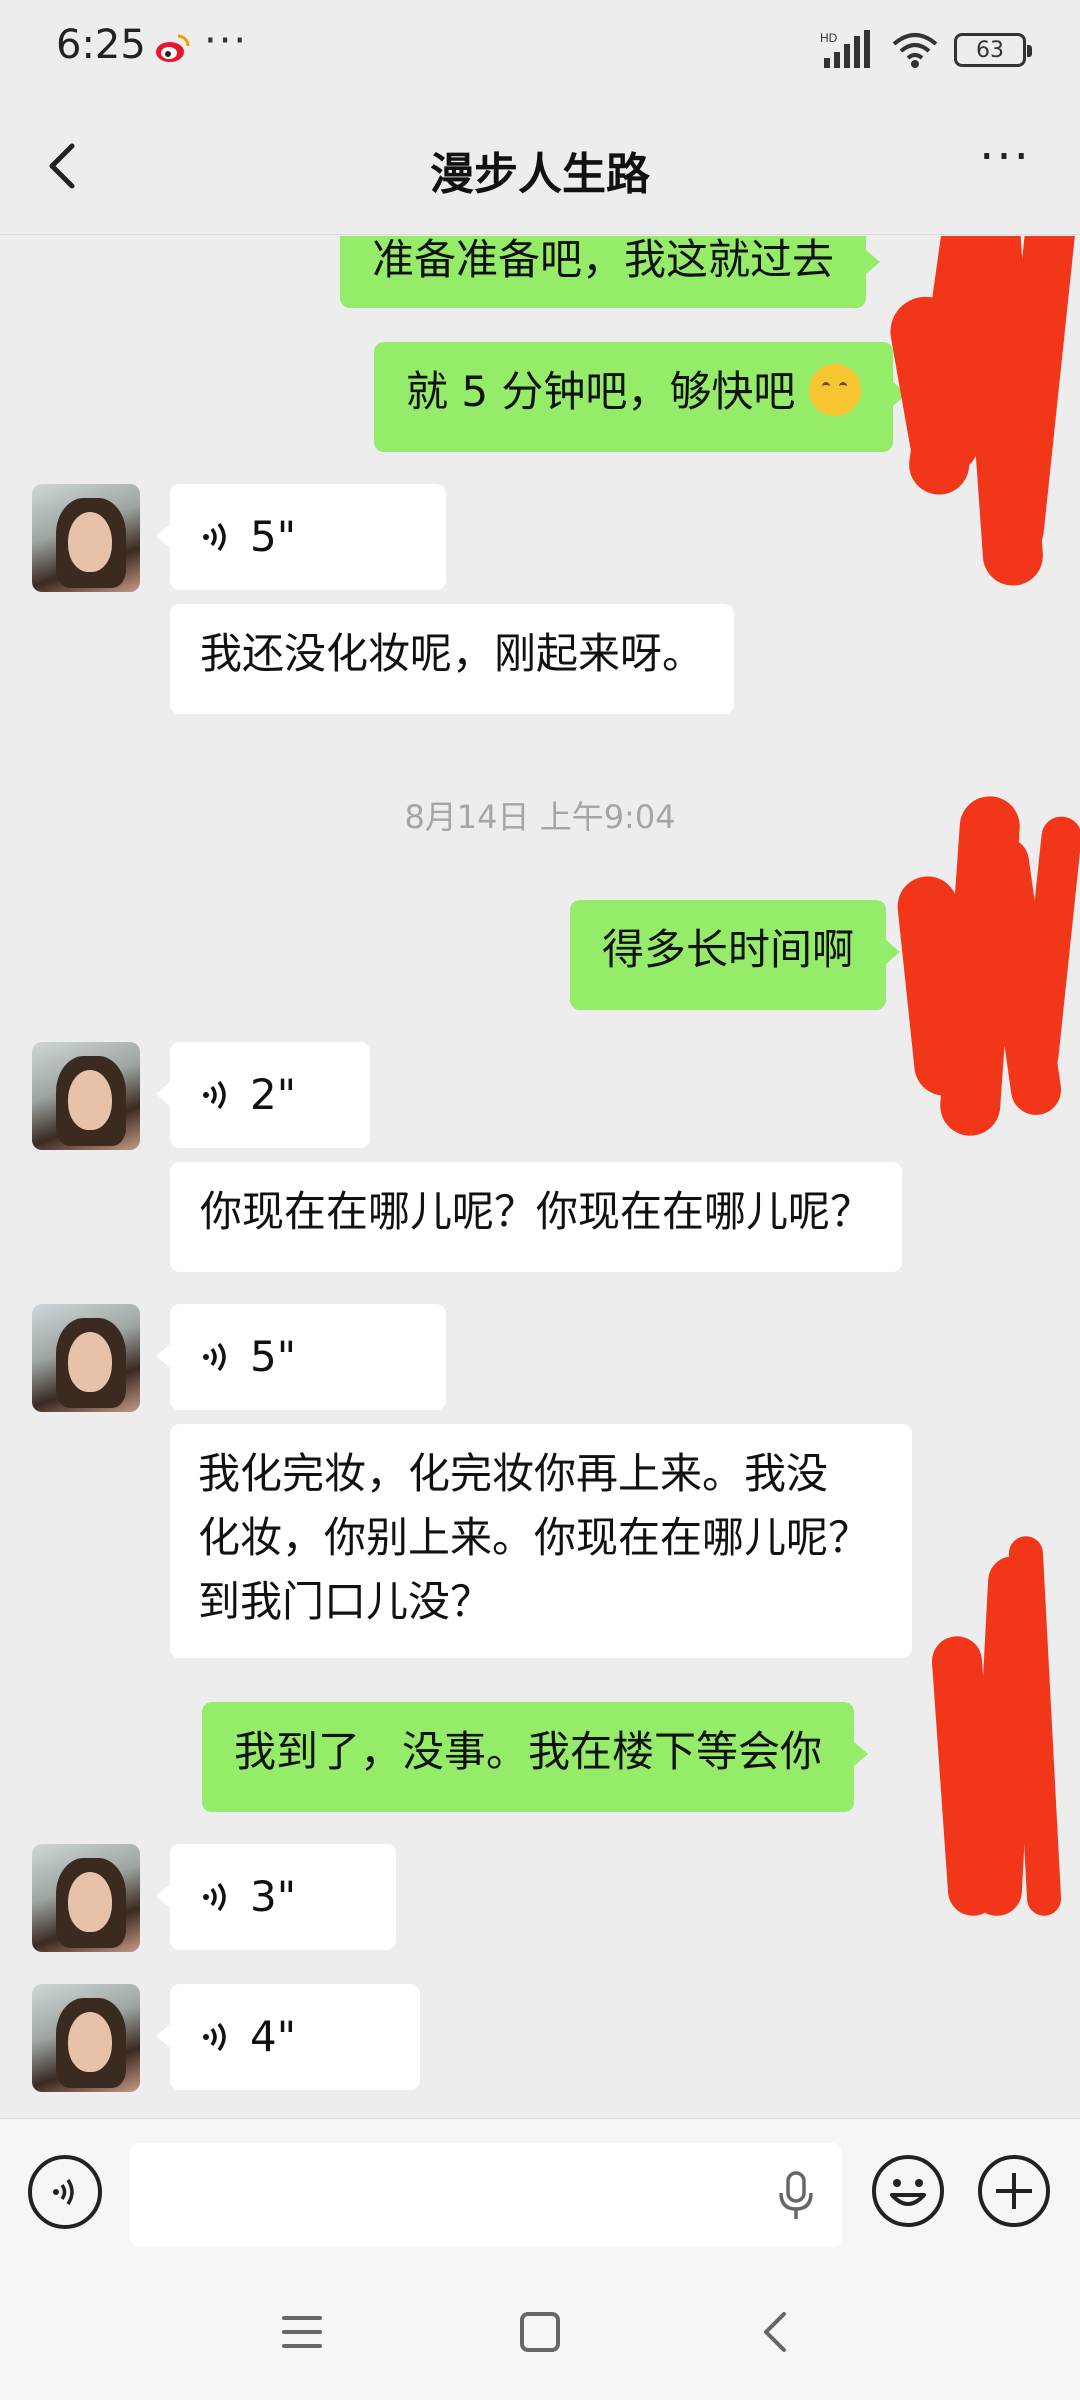  Describe the element at coordinates (908, 2191) in the screenshot. I see `emoji-icon` at that location.